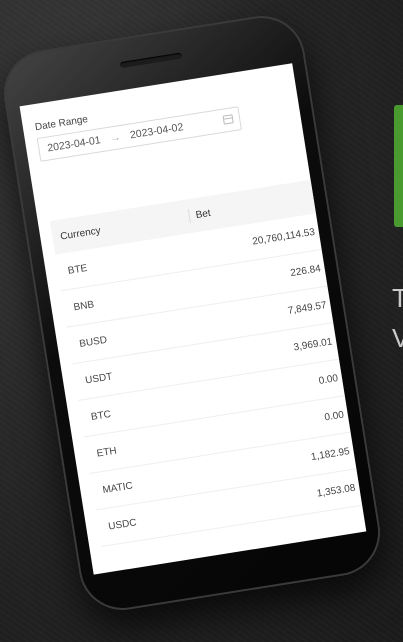 The image size is (403, 642). What do you see at coordinates (151, 60) in the screenshot?
I see `phone-speaker` at bounding box center [151, 60].